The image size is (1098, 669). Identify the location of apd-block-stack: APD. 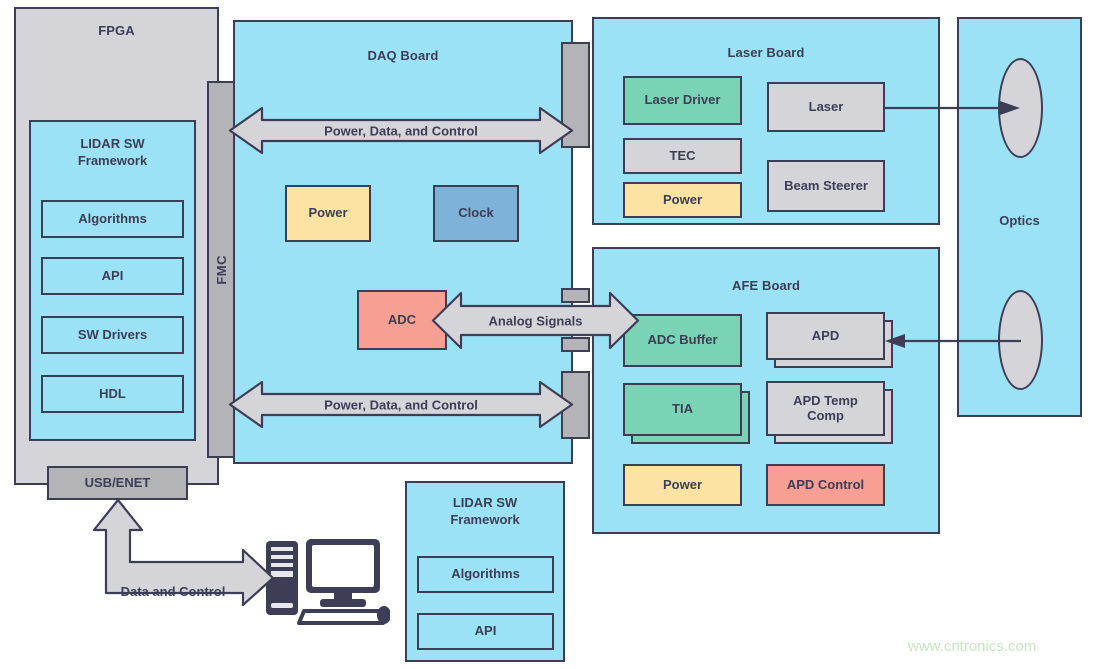
(829, 340).